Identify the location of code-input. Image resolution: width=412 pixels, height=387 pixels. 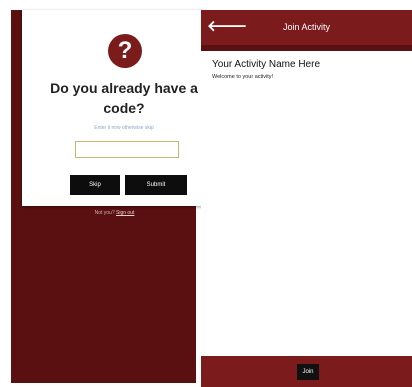
(127, 149).